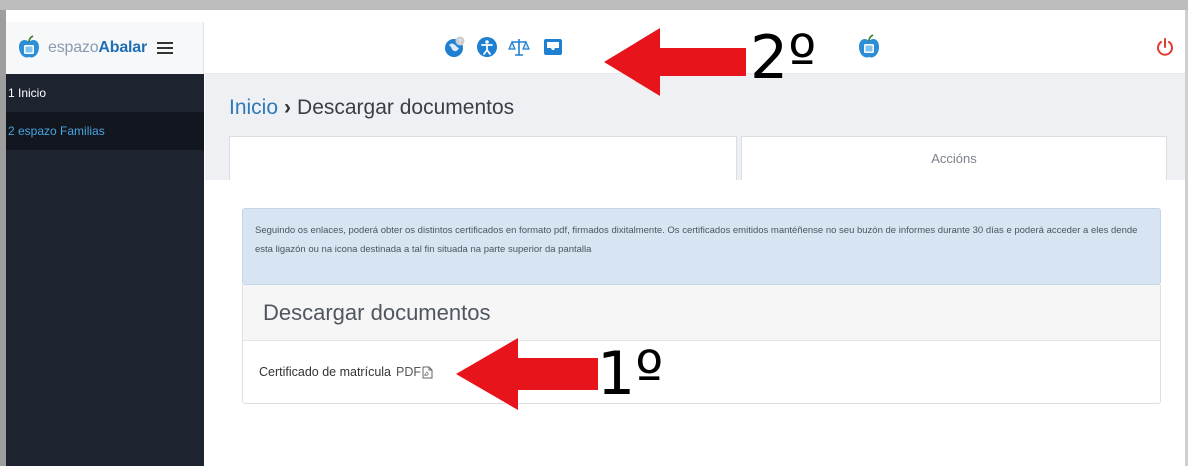  I want to click on help-globe-icon: ?, so click(455, 47).